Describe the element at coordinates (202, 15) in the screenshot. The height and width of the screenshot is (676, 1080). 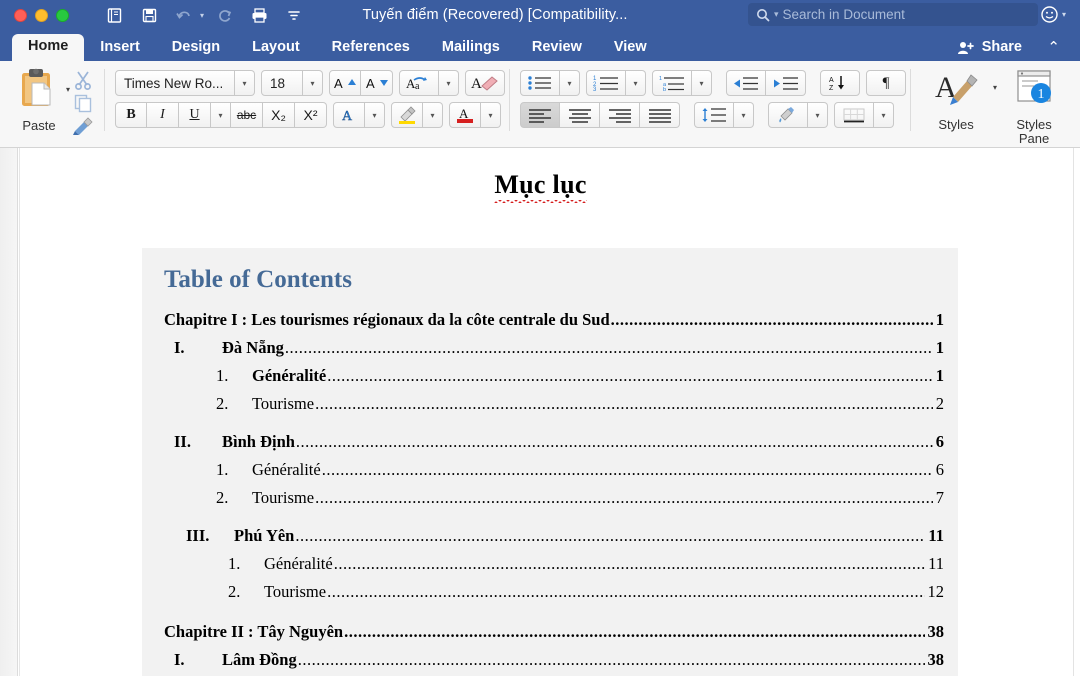
I see `undo-dropdown-caret: ▾` at that location.